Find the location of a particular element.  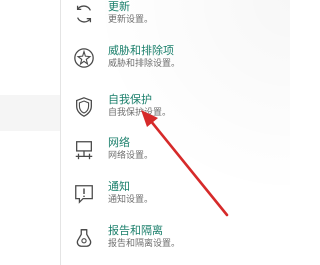

settings-item-description: 威胁和排除设置。 is located at coordinates (144, 64).